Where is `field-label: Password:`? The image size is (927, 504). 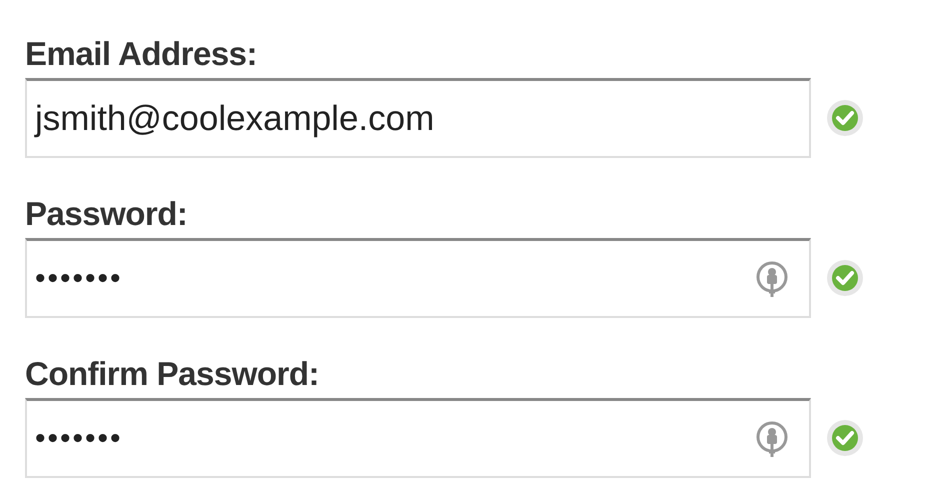 field-label: Password: is located at coordinates (106, 214).